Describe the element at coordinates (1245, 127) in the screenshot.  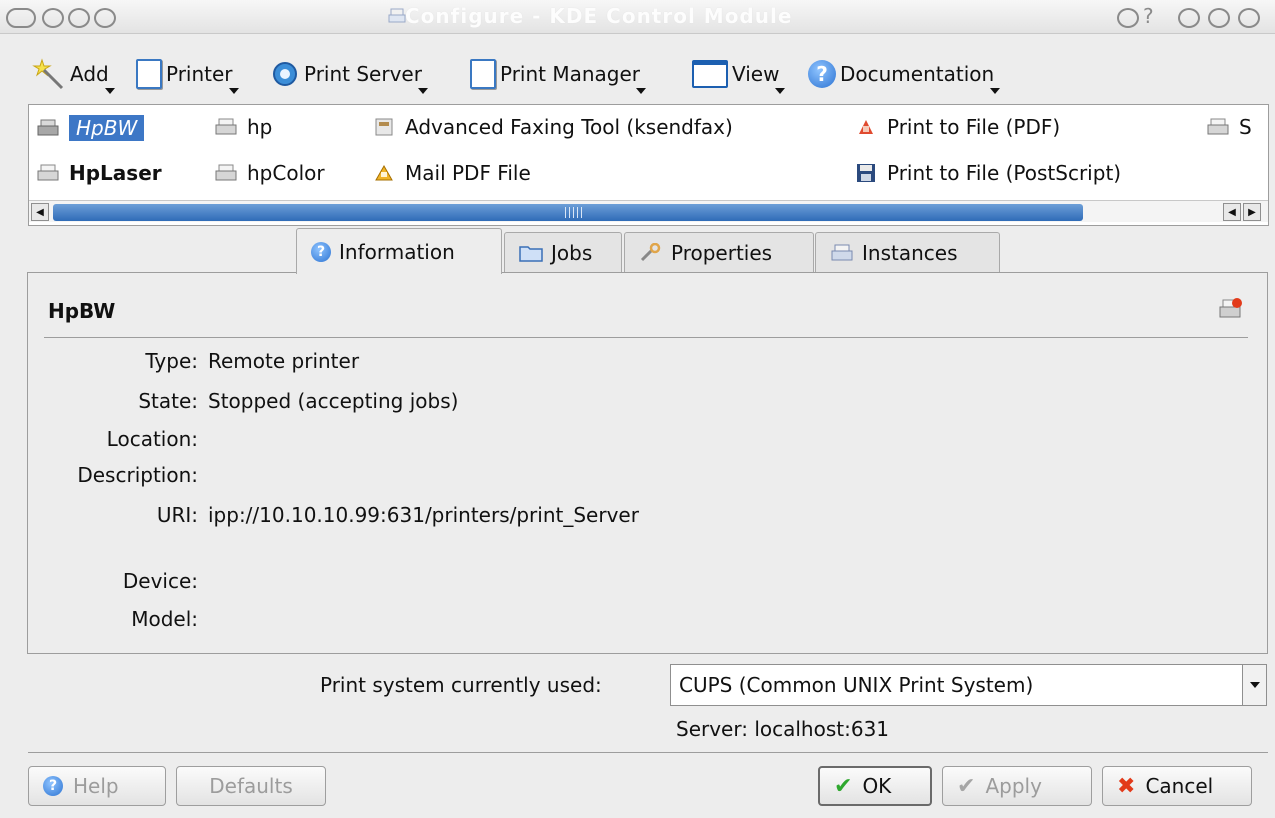
I see `printer-item-label: S` at that location.